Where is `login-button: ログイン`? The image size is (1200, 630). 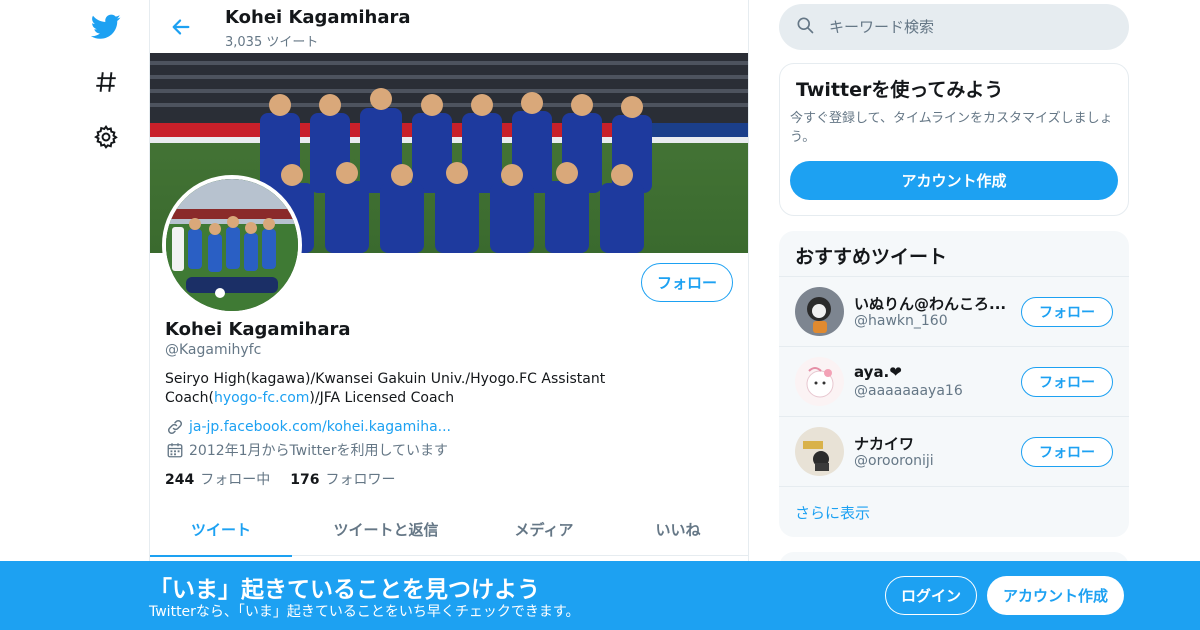
login-button: ログイン is located at coordinates (931, 595).